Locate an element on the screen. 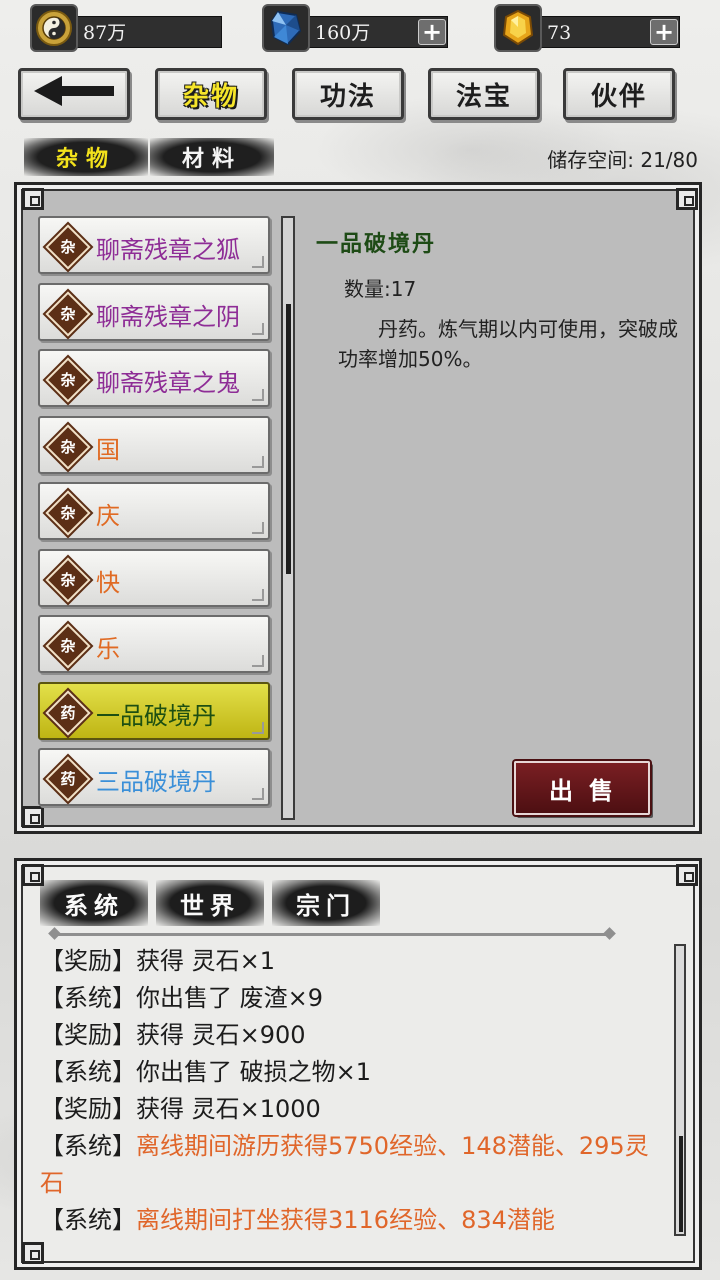 This screenshot has height=1280, width=720. chat-divider is located at coordinates (332, 934).